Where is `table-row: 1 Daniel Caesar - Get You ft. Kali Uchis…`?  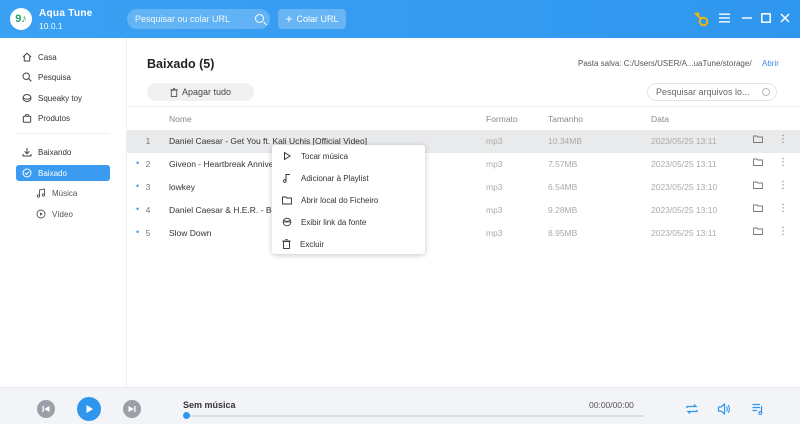
table-row: 1 Daniel Caesar - Get You ft. Kali Uchis… is located at coordinates (463, 141).